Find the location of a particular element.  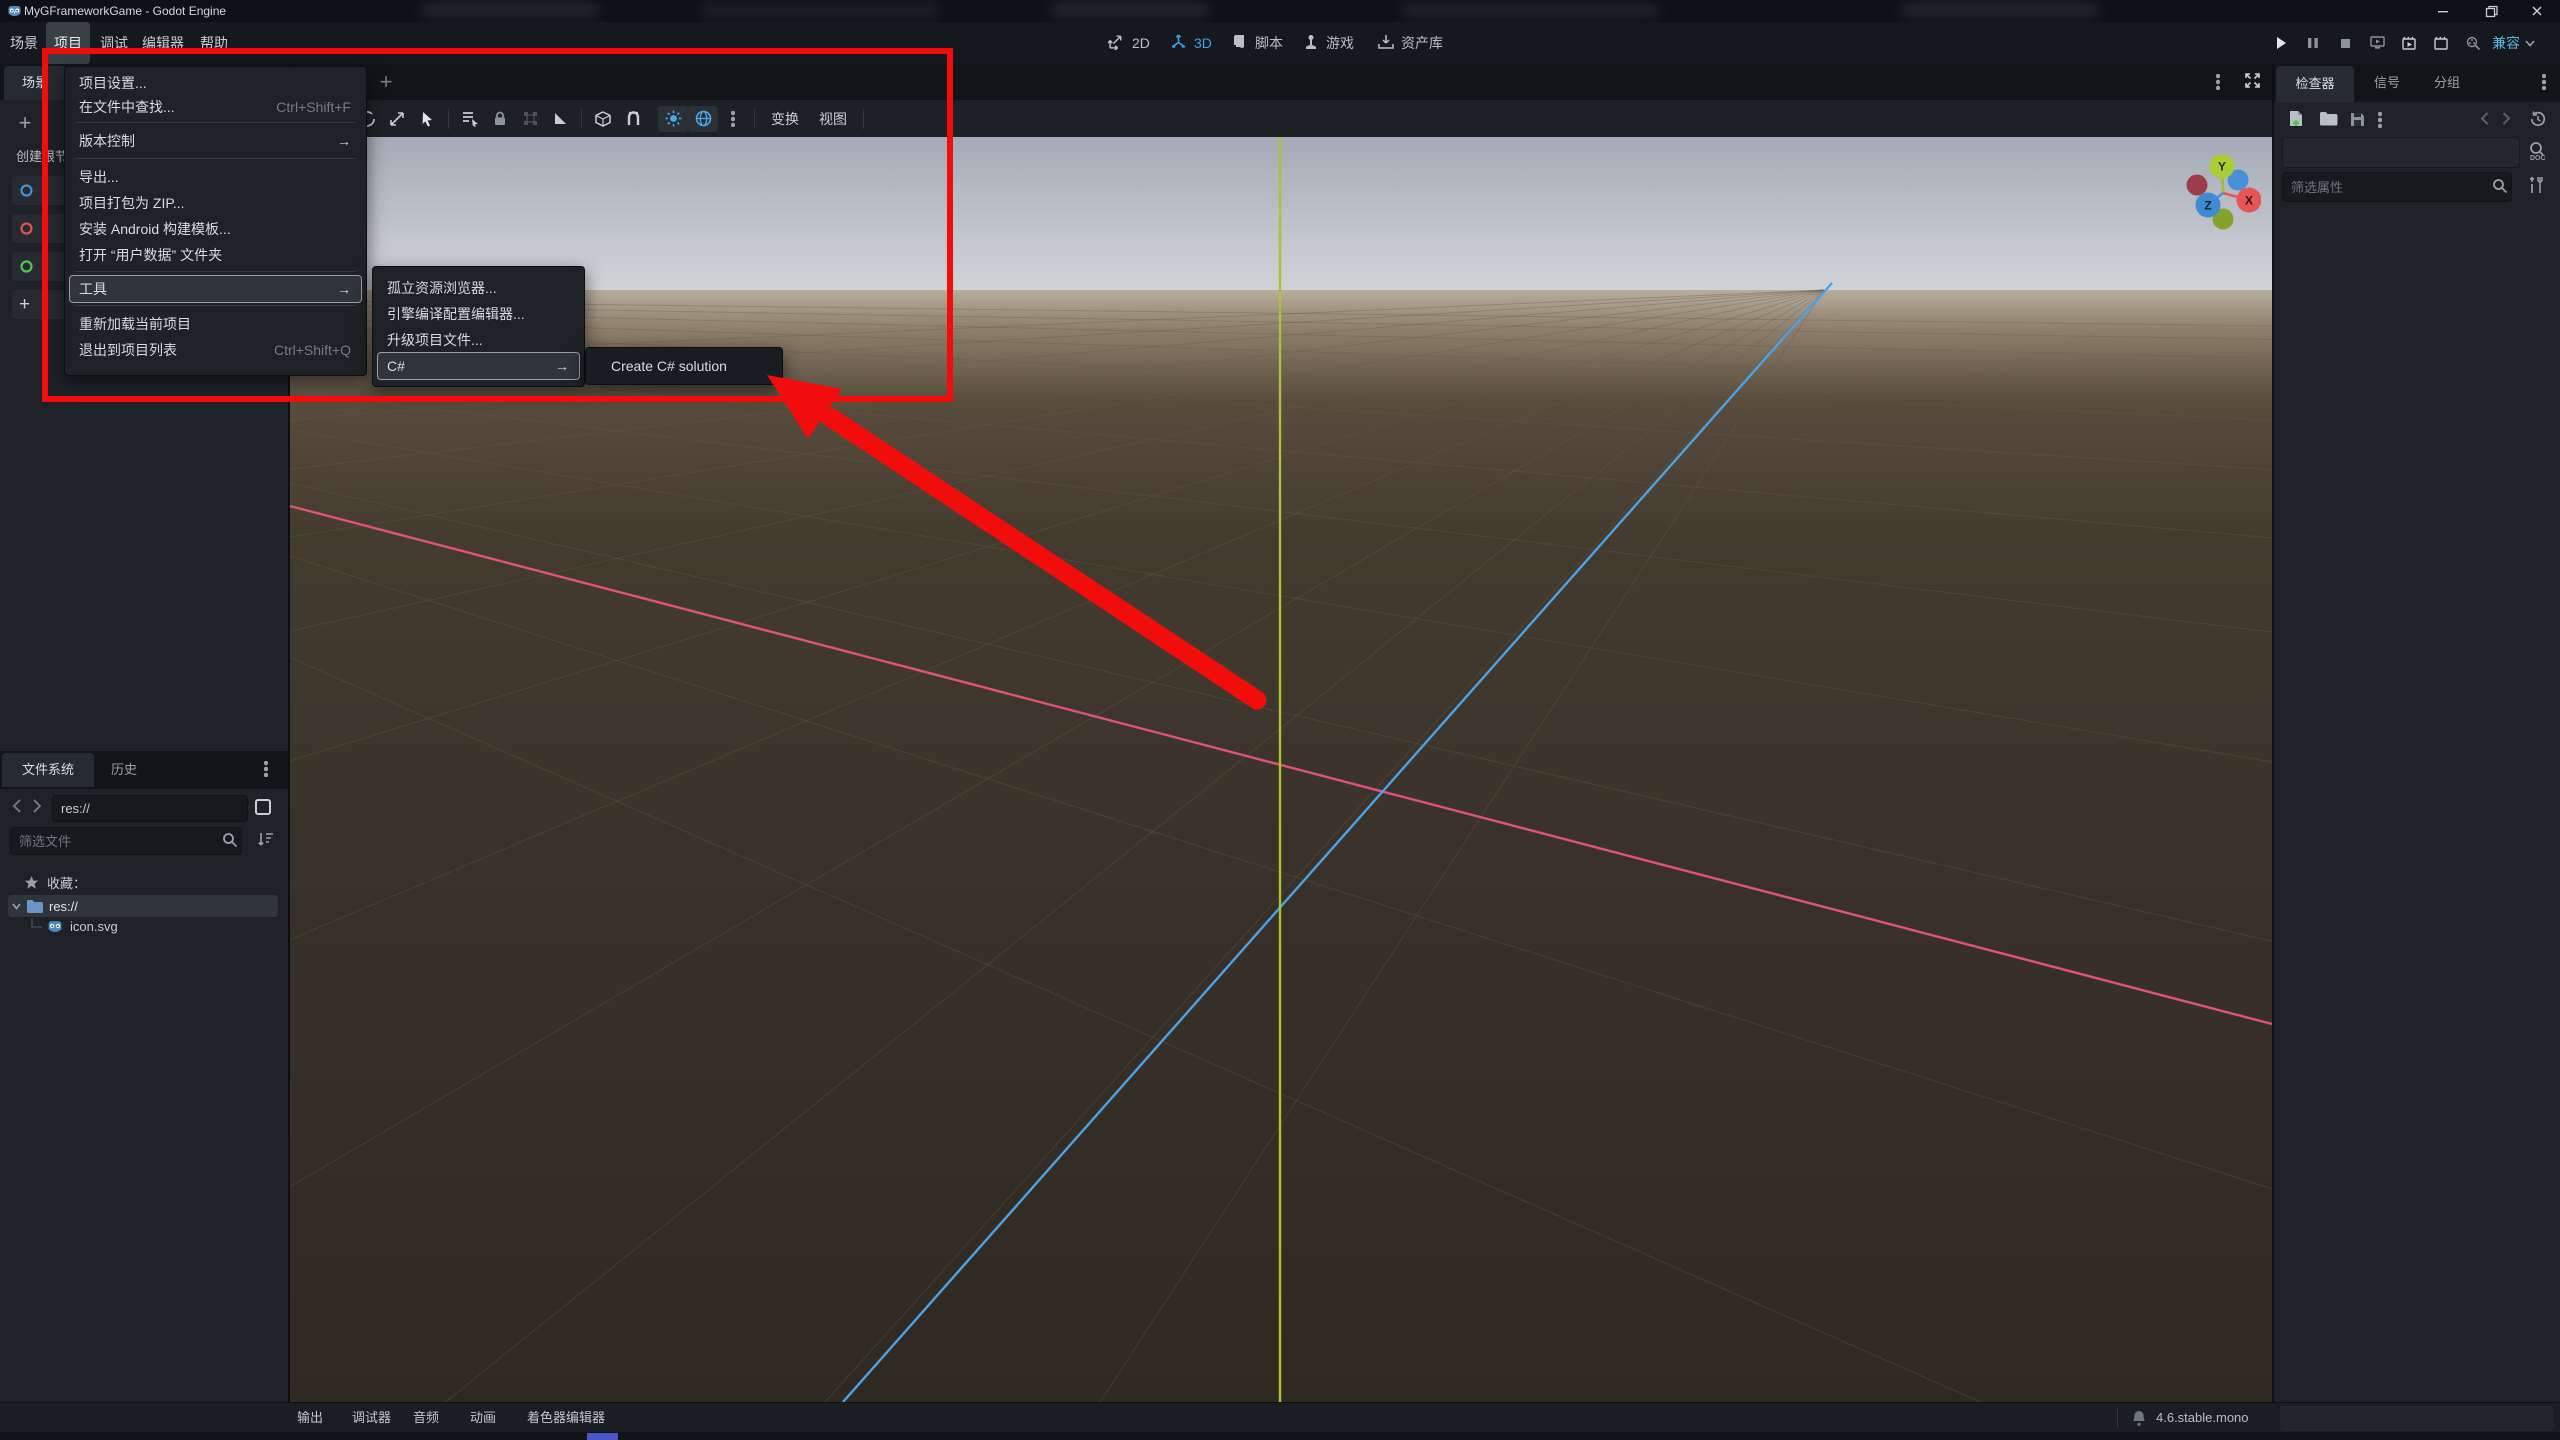

menu-item-tools: 工具 → is located at coordinates (215, 289).